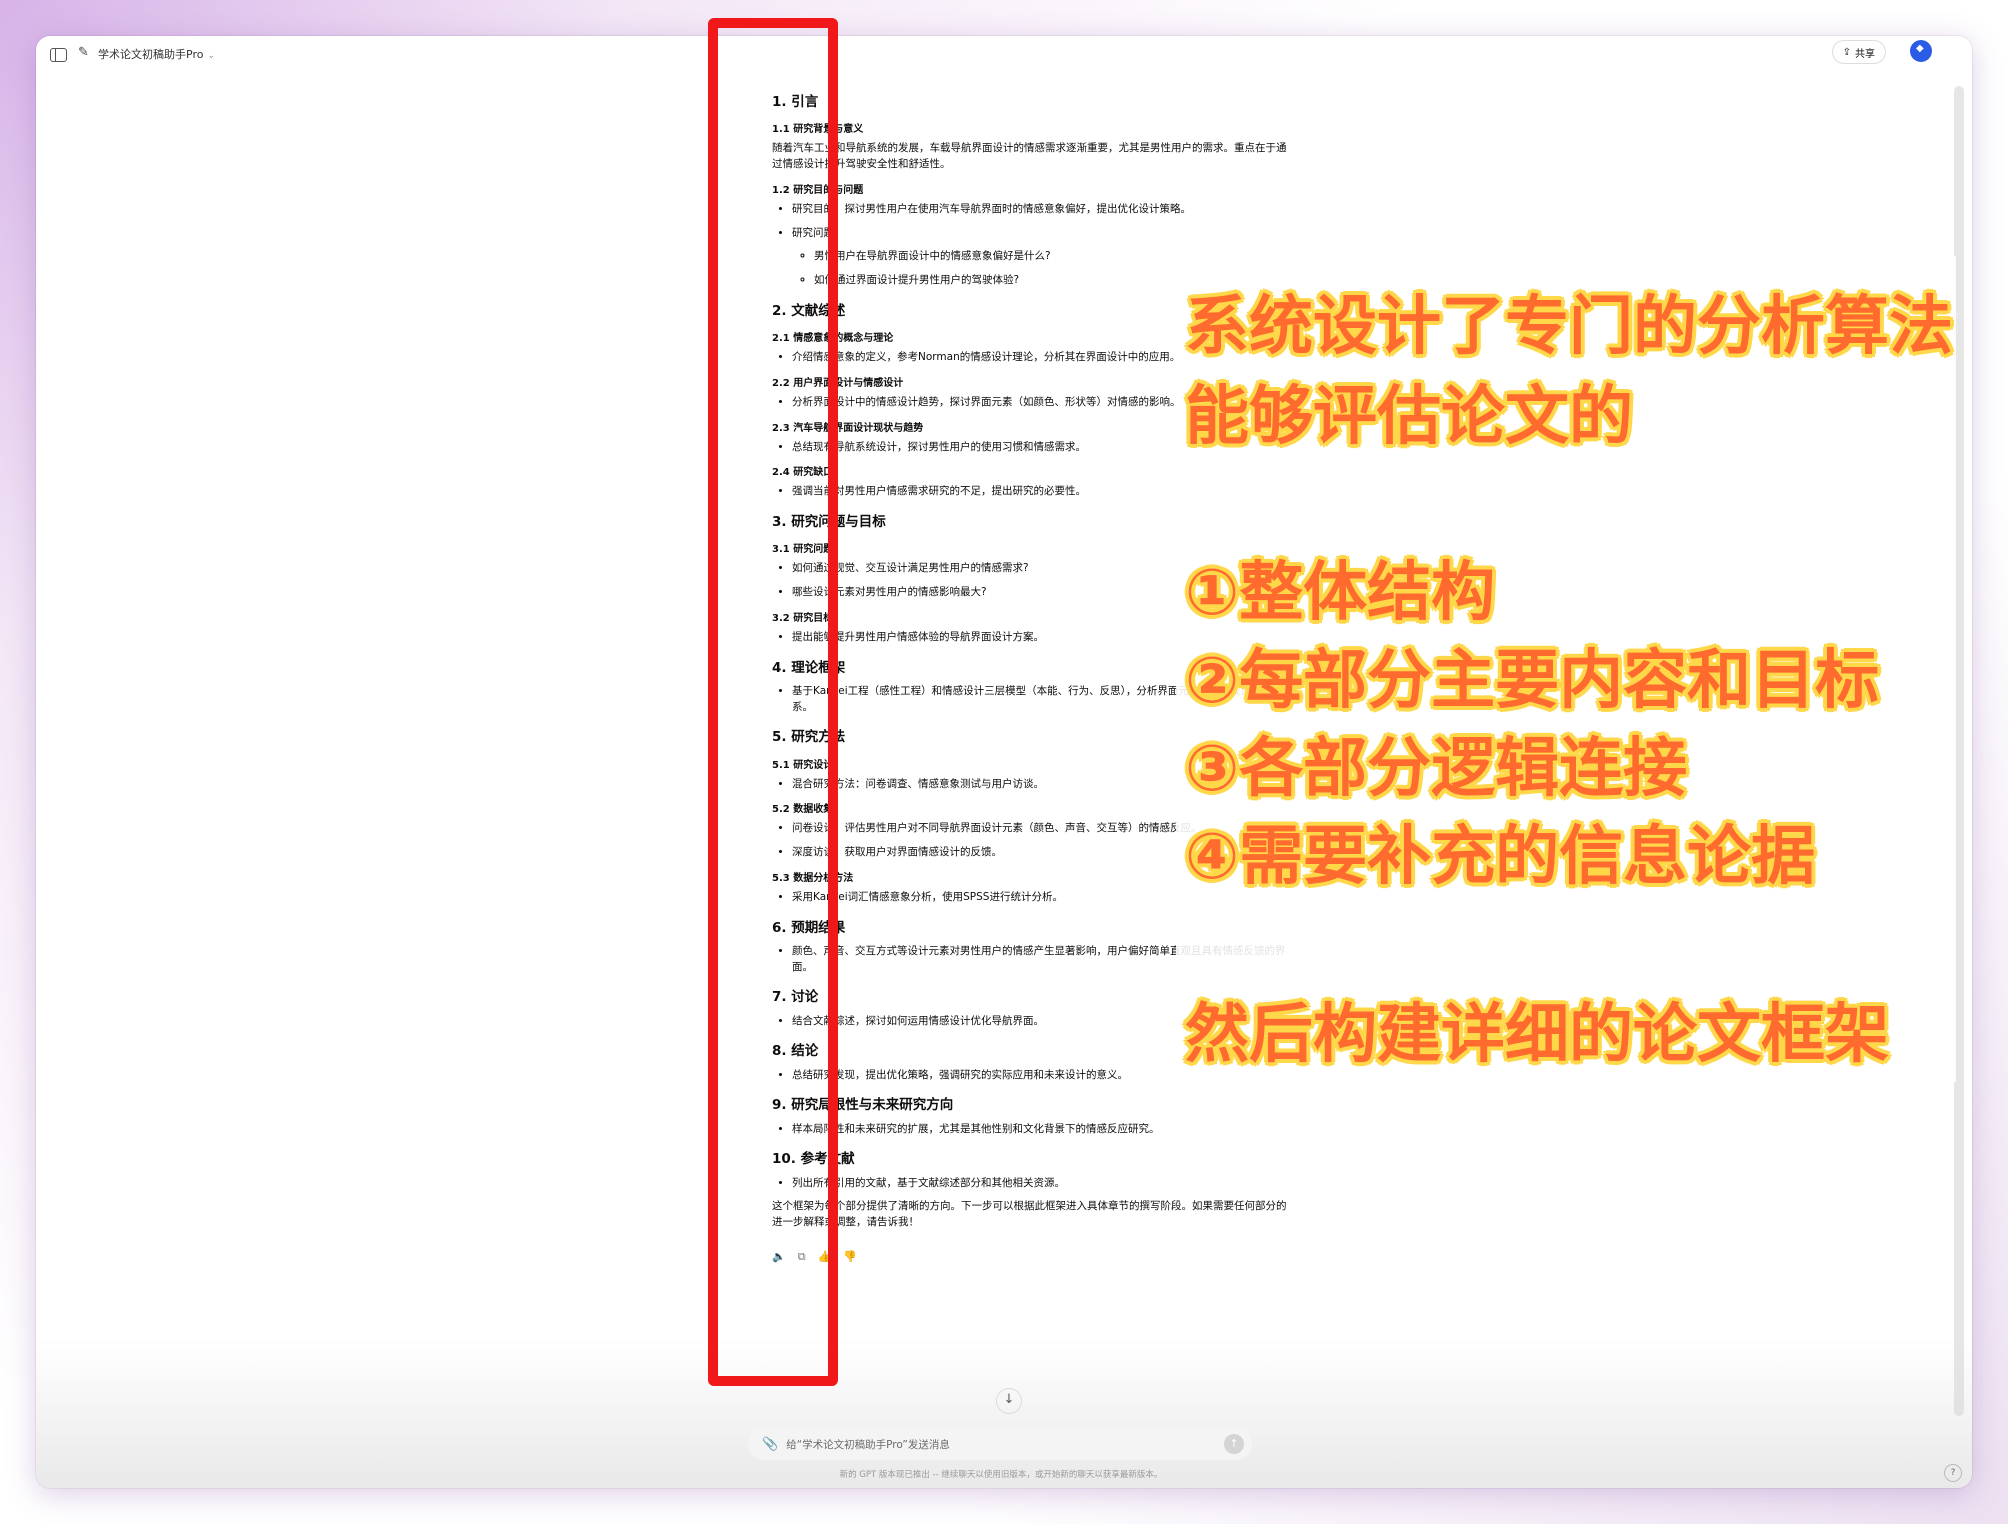  I want to click on copy-icon: ⧉, so click(802, 1257).